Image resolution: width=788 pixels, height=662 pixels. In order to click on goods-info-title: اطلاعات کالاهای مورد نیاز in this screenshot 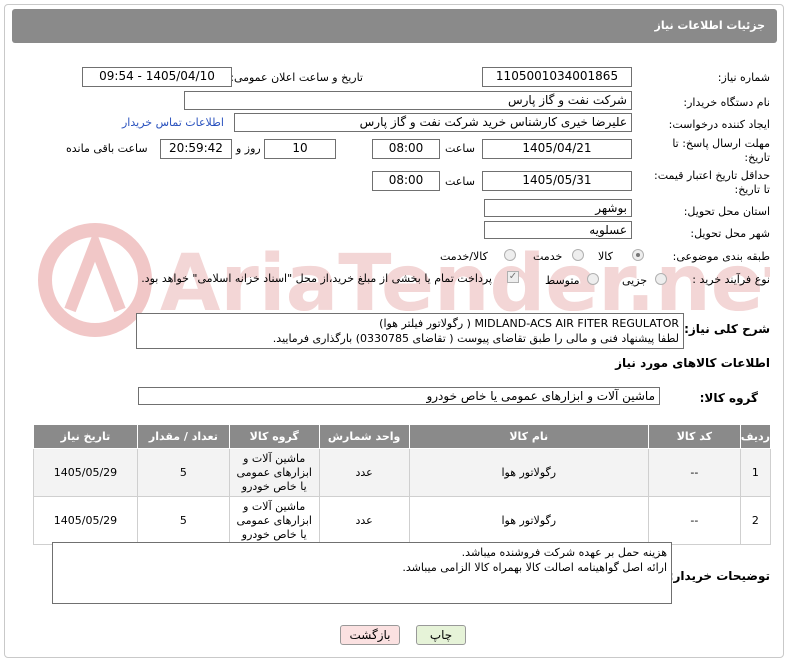, I will do `click(692, 363)`.